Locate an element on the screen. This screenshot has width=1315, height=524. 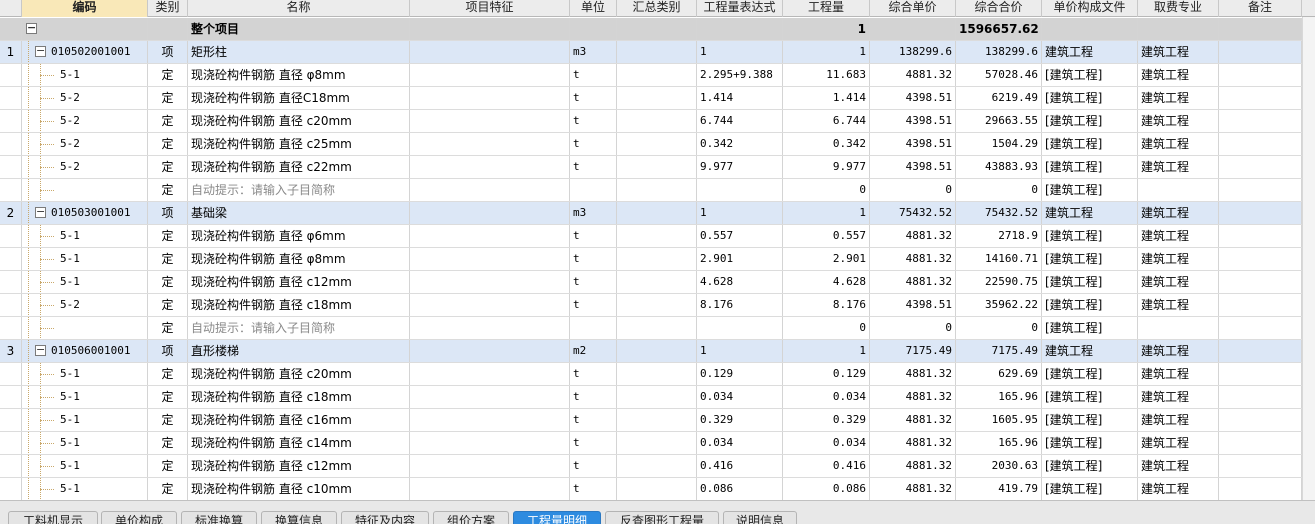
column-header-major: 取费专业 is located at coordinates (1178, 8).